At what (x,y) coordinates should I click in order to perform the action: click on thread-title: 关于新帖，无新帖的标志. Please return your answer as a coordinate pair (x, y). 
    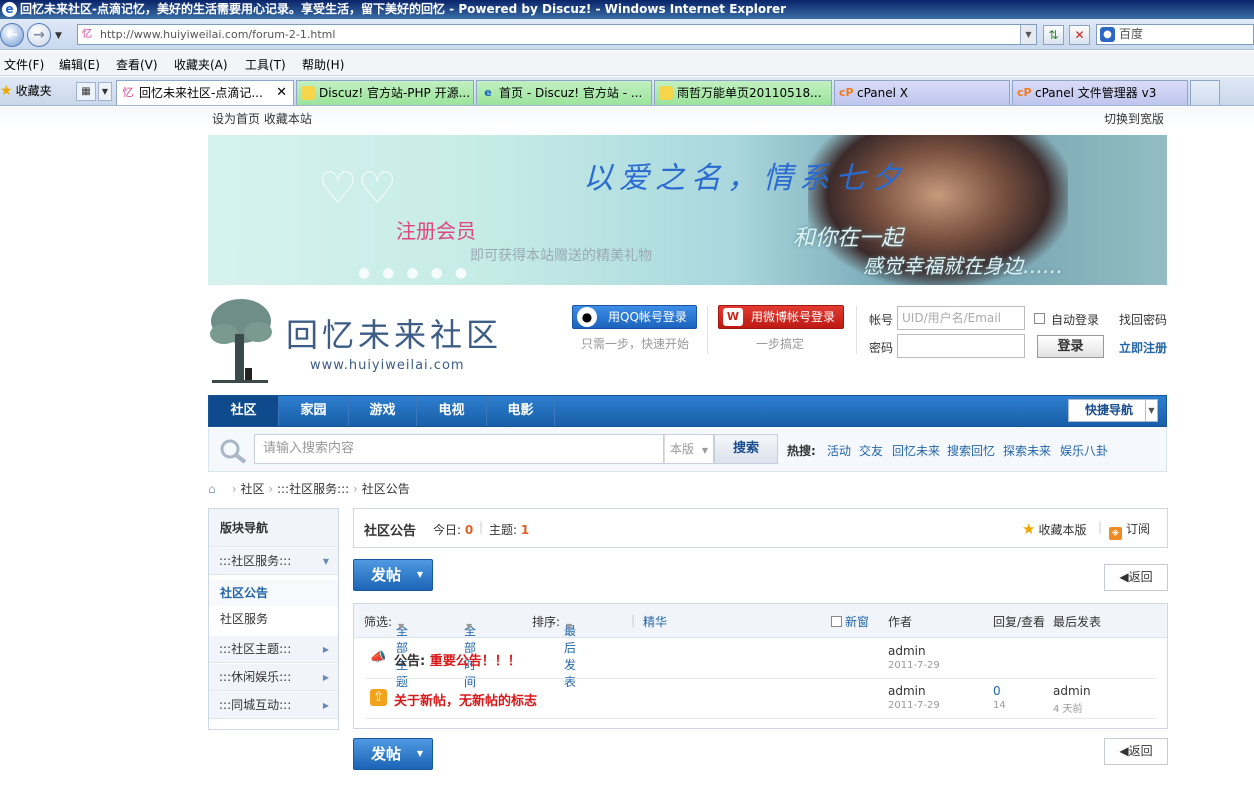
    Looking at the image, I should click on (465, 699).